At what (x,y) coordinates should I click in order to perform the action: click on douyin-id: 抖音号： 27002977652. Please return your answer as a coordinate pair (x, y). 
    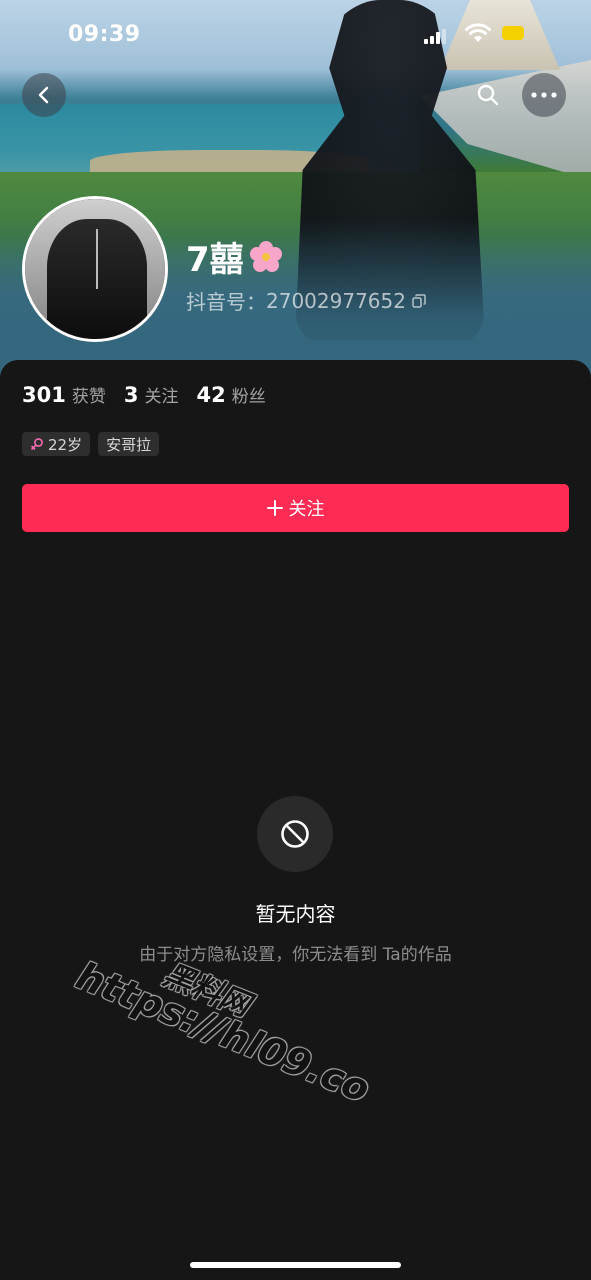
    Looking at the image, I should click on (306, 300).